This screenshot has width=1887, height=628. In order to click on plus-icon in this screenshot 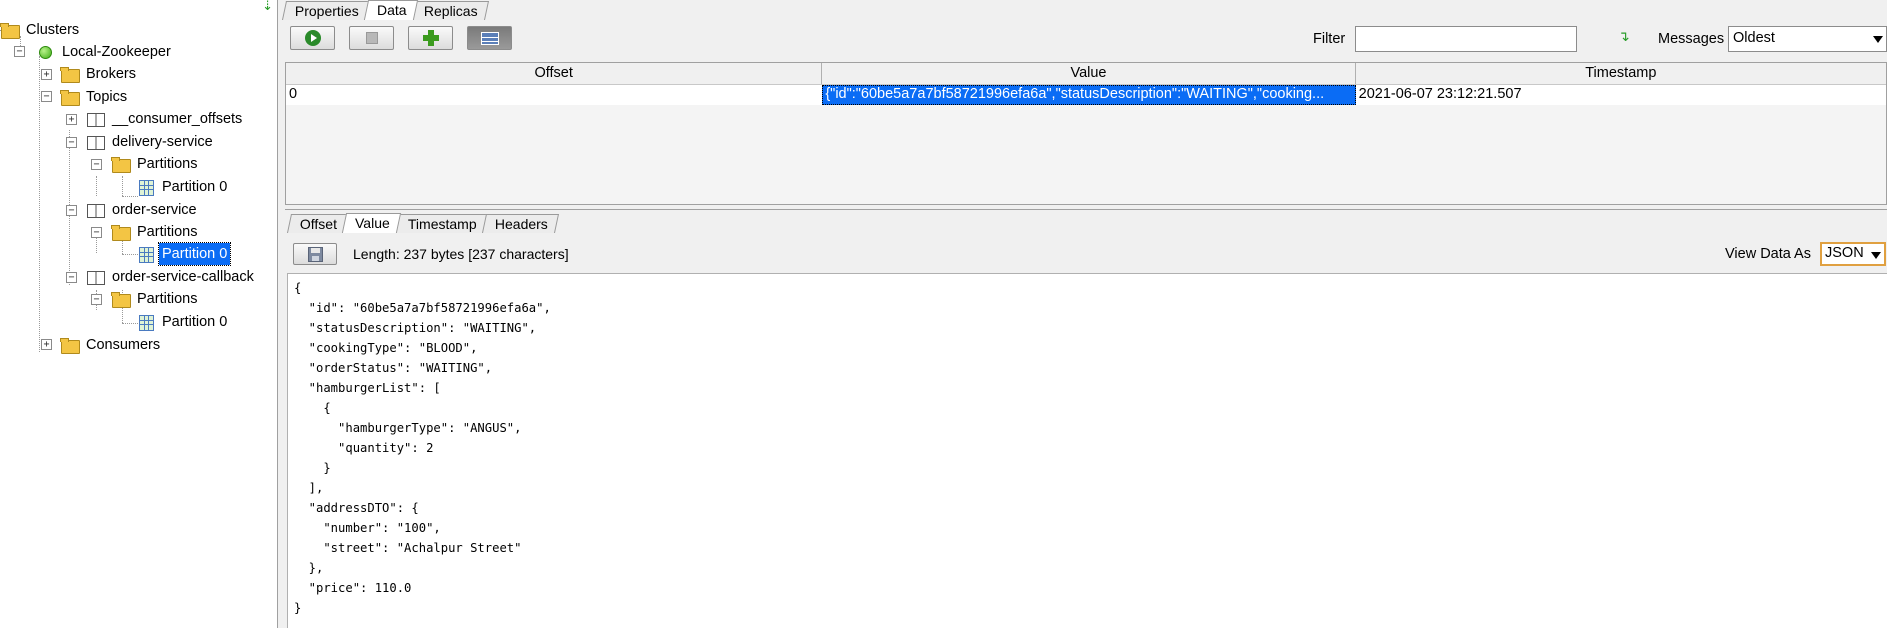, I will do `click(430, 38)`.